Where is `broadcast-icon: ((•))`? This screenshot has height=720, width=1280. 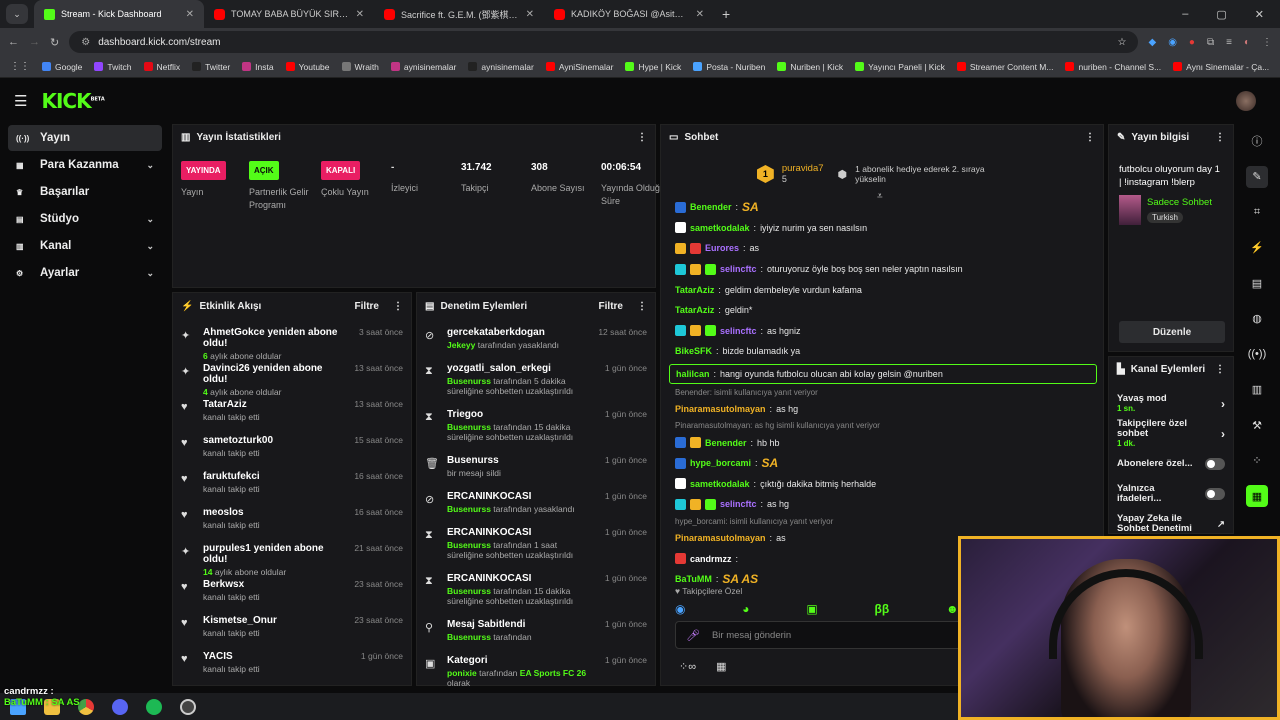
broadcast-icon: ((•)) is located at coordinates (1257, 354).